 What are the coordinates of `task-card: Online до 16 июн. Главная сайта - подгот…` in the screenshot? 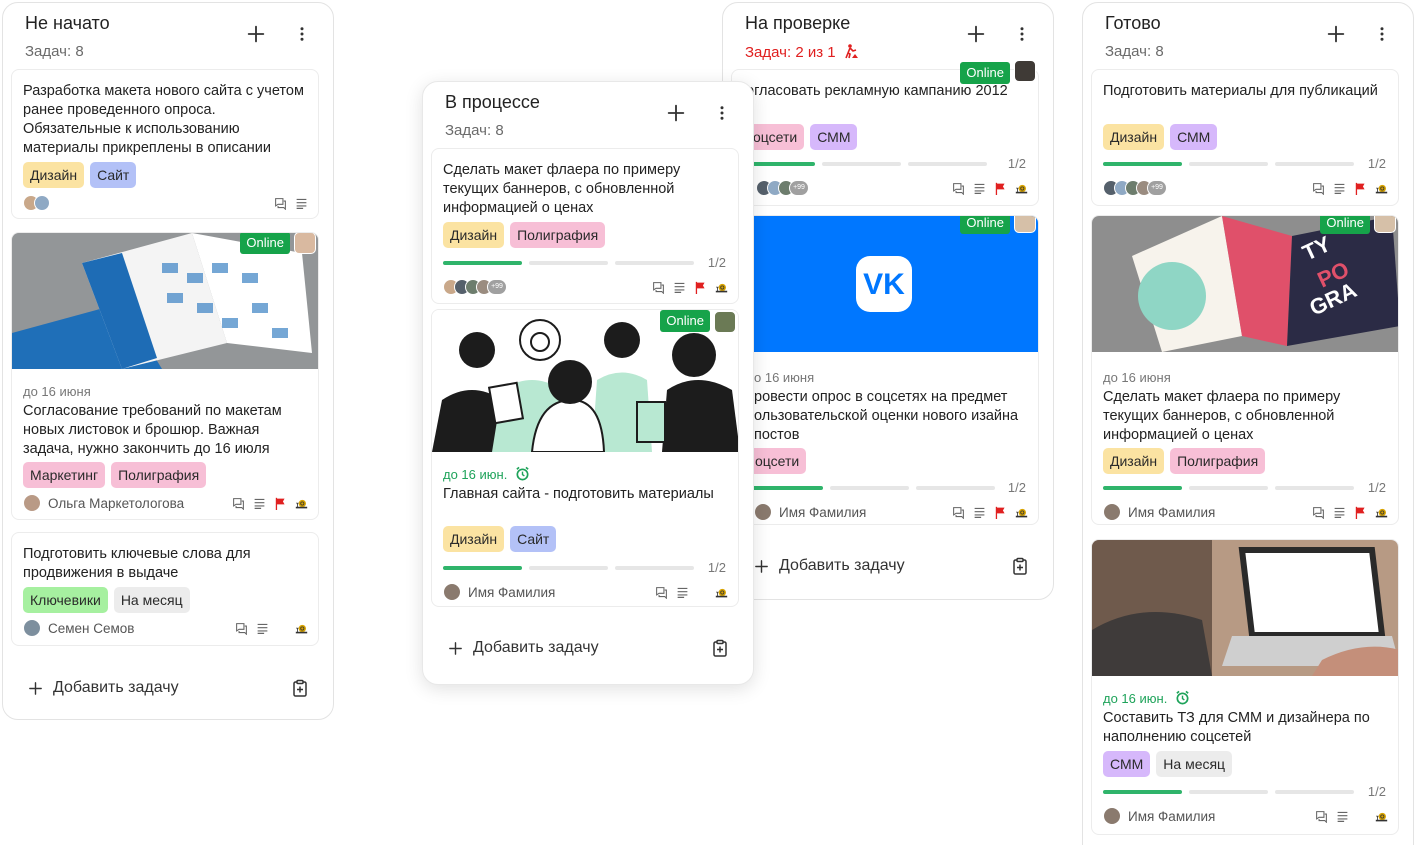 It's located at (585, 458).